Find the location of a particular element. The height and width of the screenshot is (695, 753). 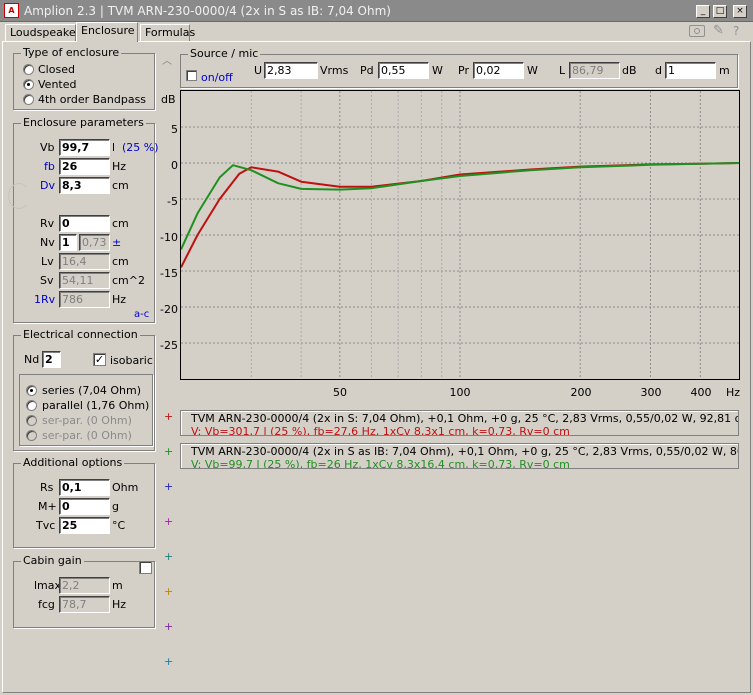

label-closed: Closed is located at coordinates (56, 69).